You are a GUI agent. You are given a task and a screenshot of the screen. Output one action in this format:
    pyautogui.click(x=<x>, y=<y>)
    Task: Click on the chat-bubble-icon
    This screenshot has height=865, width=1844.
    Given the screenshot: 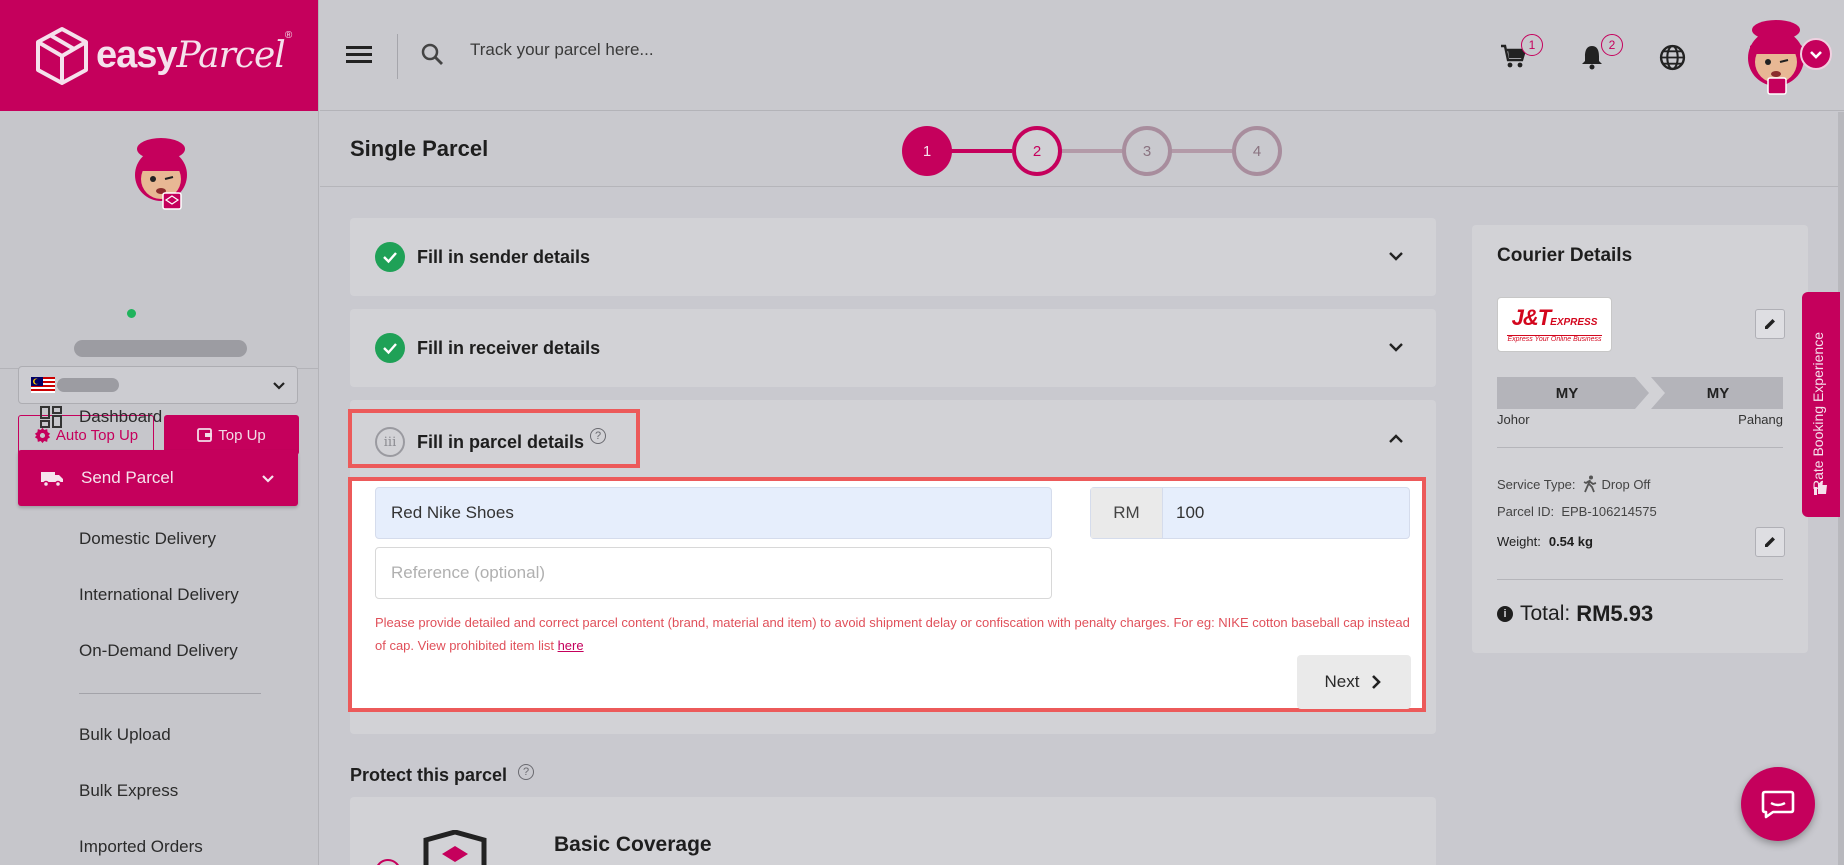 What is the action you would take?
    pyautogui.click(x=1778, y=804)
    